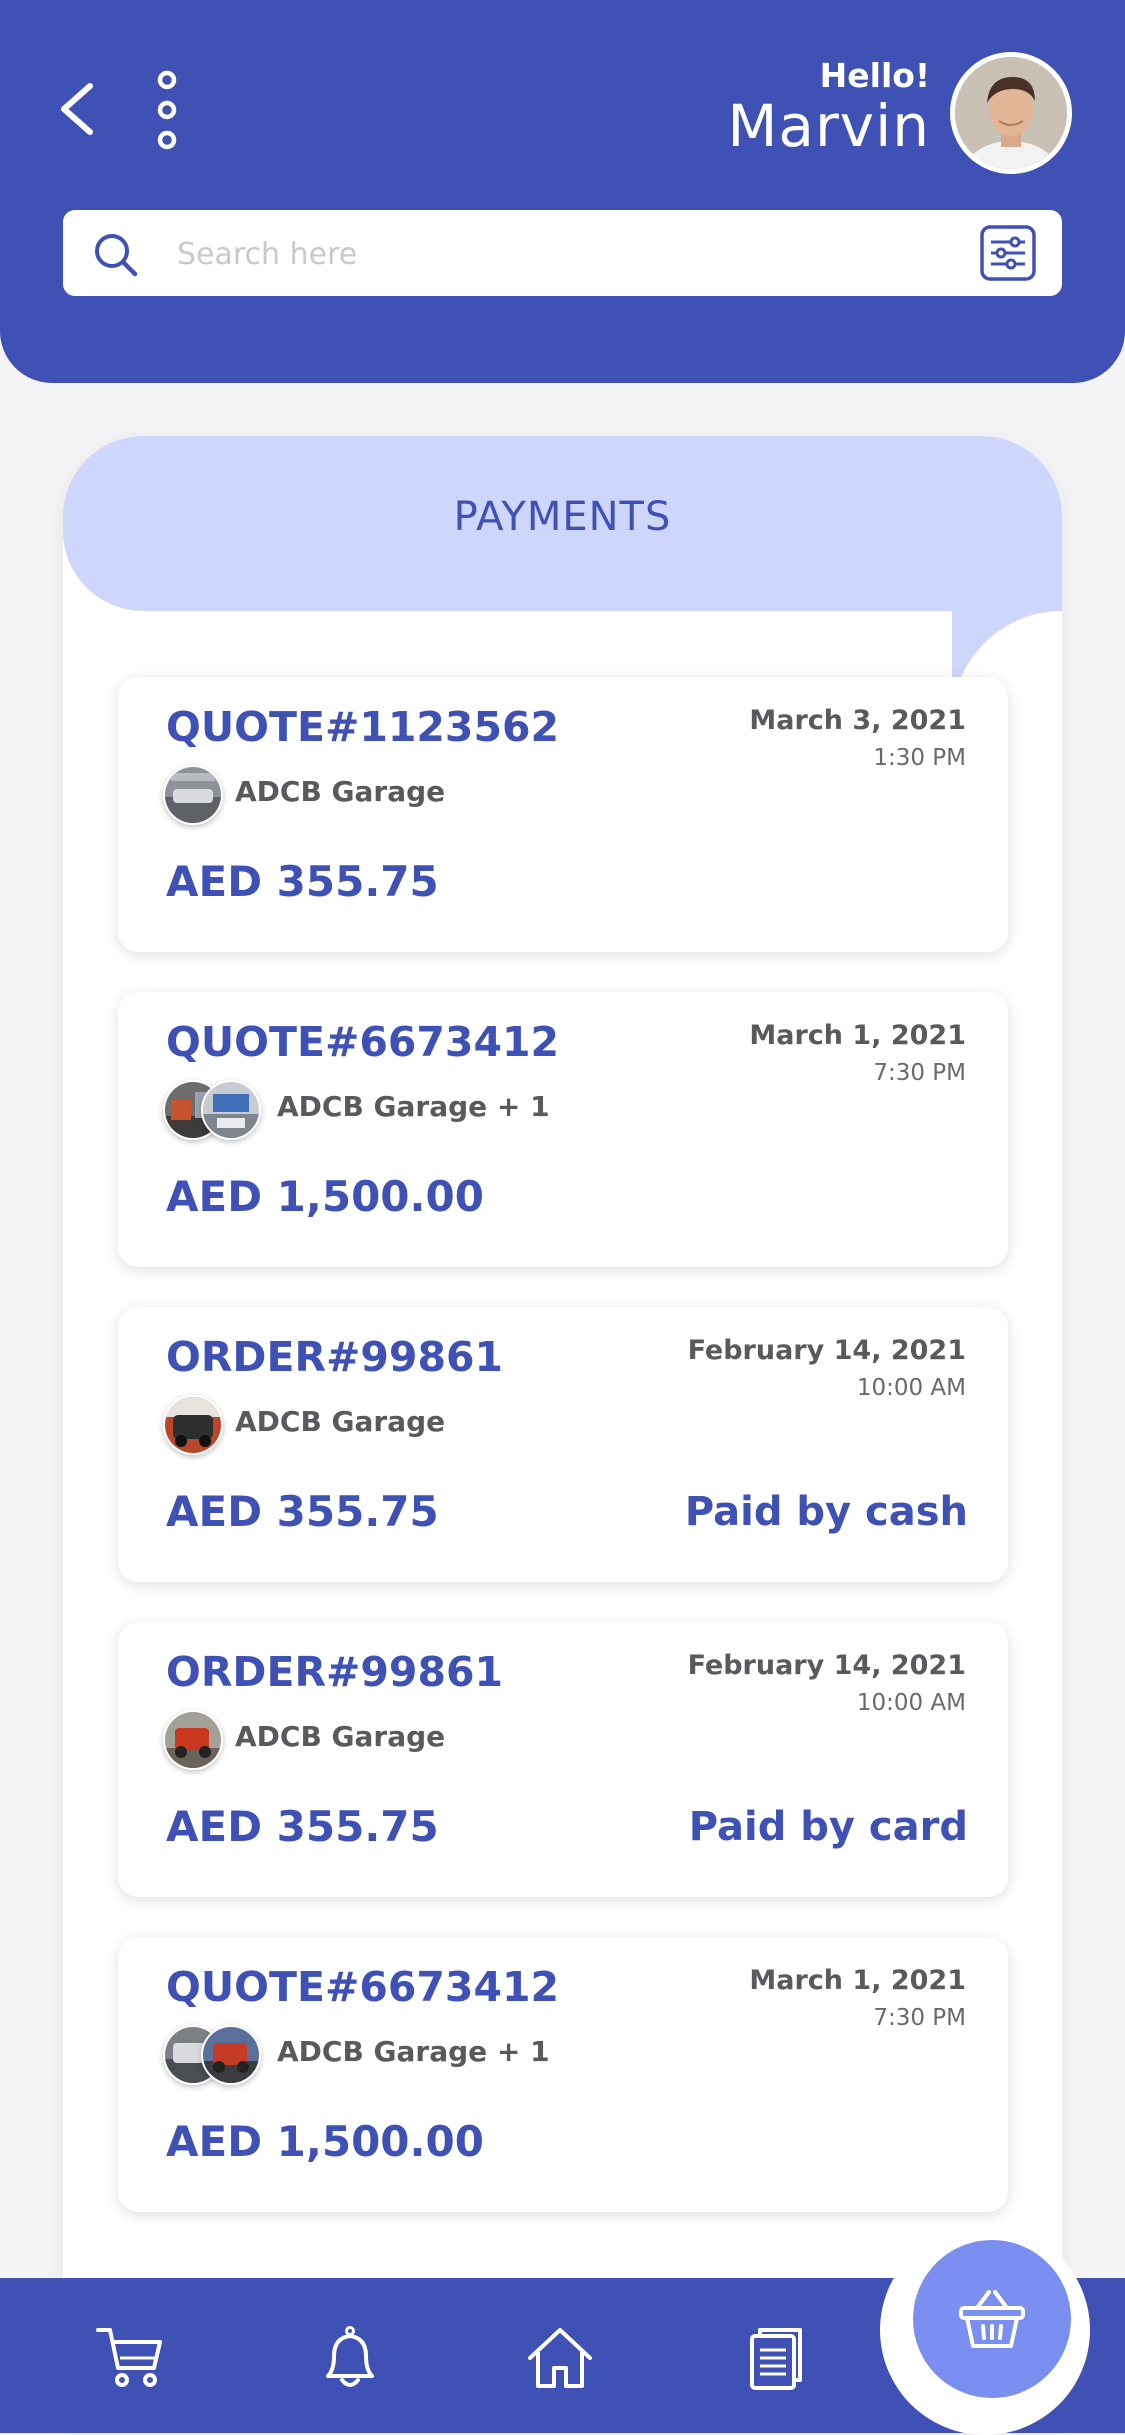 The width and height of the screenshot is (1125, 2435). I want to click on more-vertical-icon, so click(167, 110).